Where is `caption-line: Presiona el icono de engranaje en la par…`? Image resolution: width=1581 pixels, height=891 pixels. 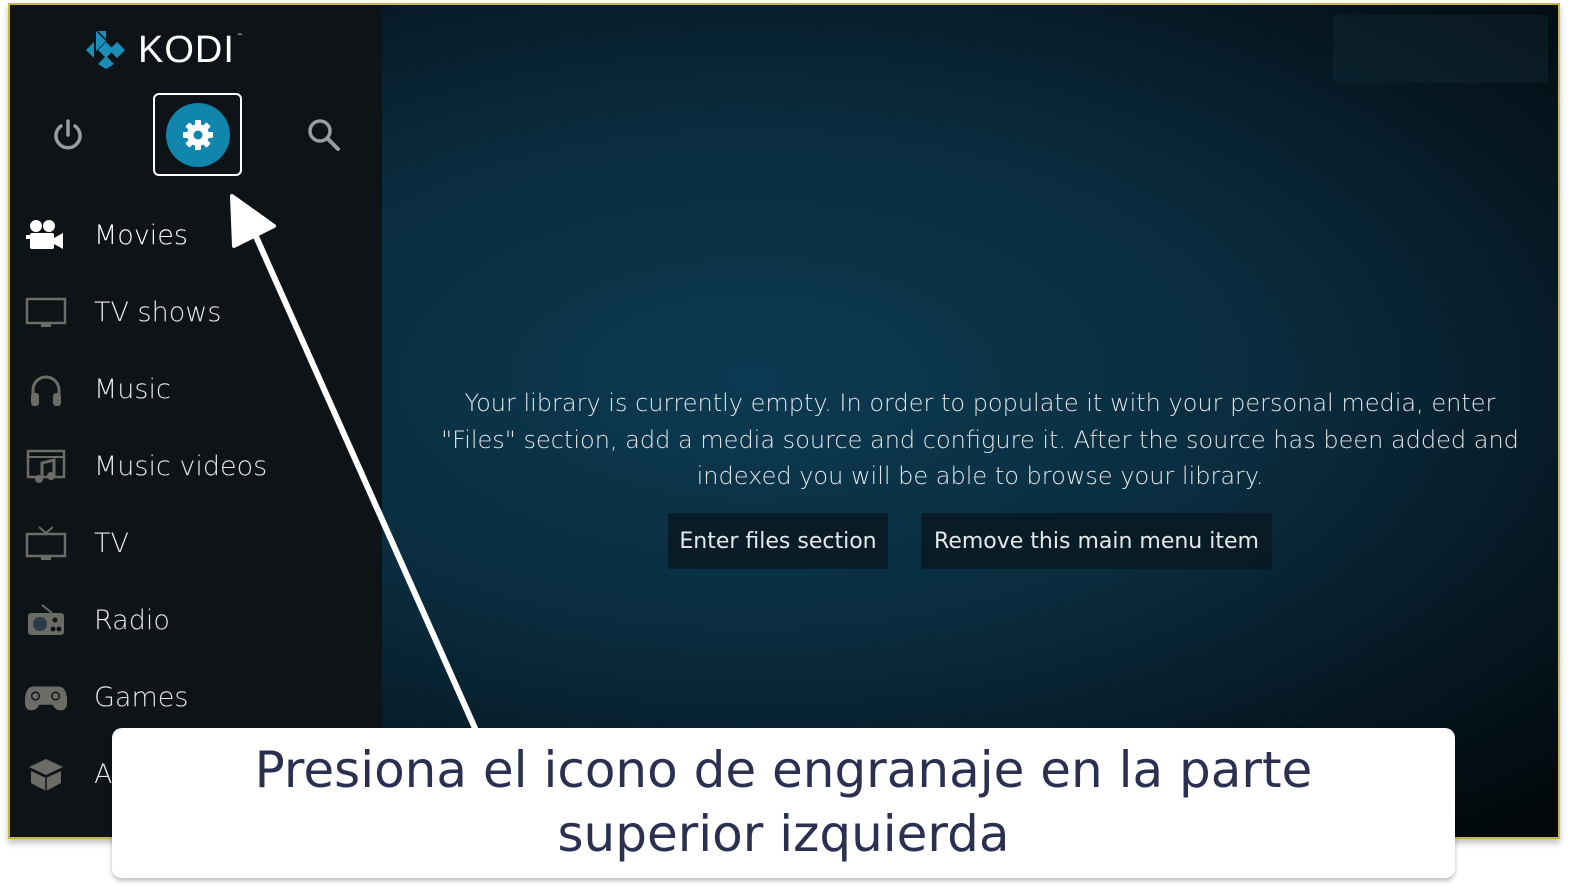 caption-line: Presiona el icono de engranaje en la par… is located at coordinates (783, 770).